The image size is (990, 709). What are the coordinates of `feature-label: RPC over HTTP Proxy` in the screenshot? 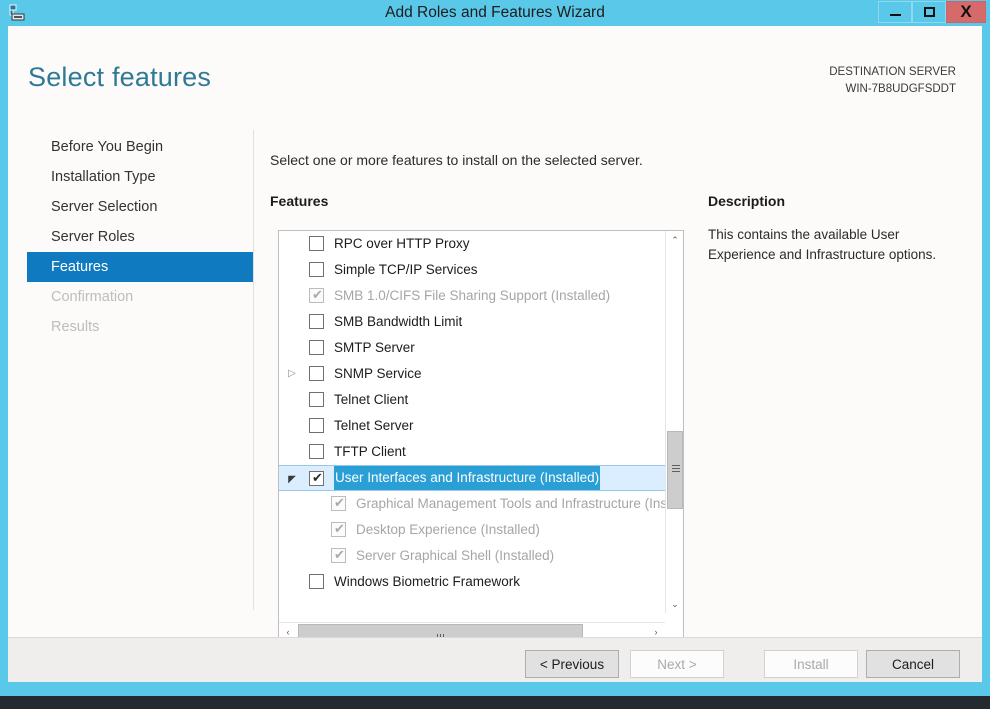 It's located at (402, 243).